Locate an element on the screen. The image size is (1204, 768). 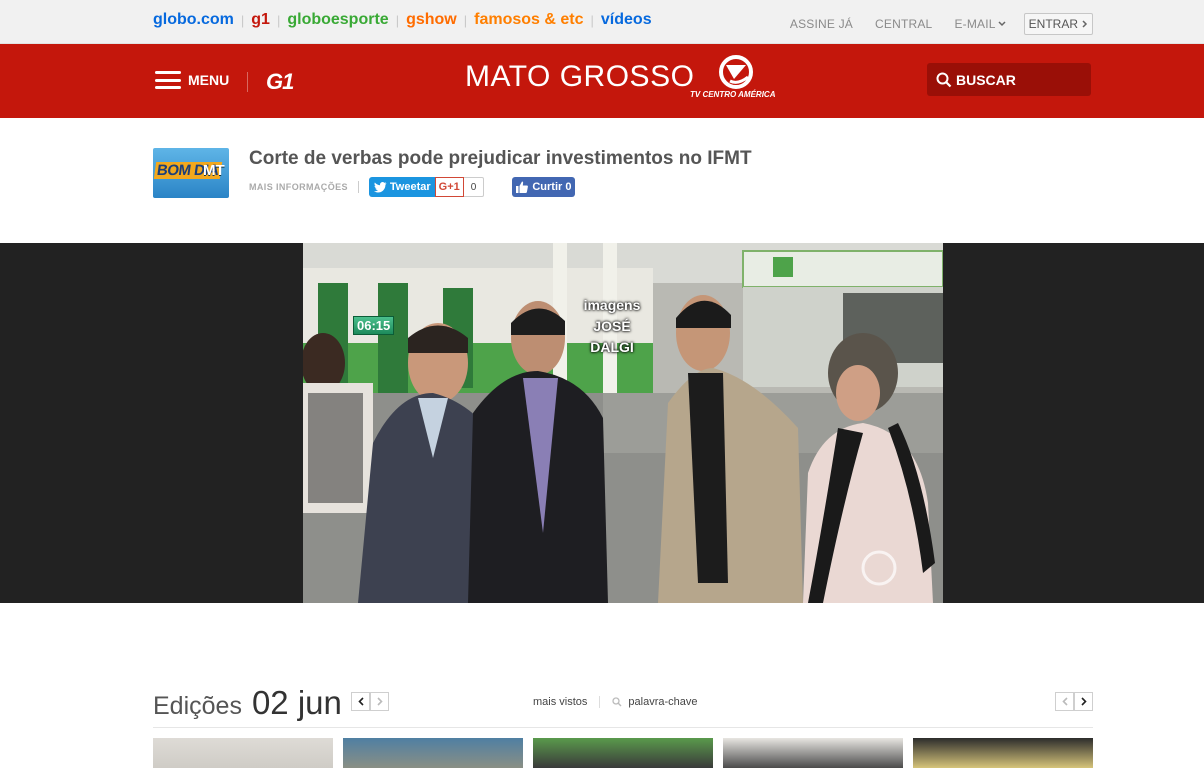
editions-heading: Edições 02 jun is located at coordinates (247, 703).